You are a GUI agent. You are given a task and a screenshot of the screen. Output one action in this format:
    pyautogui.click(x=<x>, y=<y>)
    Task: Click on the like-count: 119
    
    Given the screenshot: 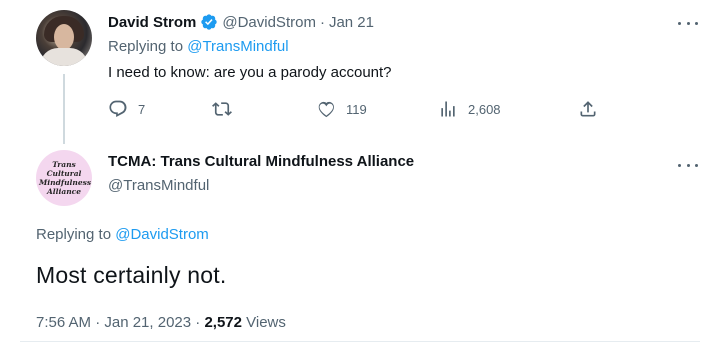 What is the action you would take?
    pyautogui.click(x=356, y=109)
    